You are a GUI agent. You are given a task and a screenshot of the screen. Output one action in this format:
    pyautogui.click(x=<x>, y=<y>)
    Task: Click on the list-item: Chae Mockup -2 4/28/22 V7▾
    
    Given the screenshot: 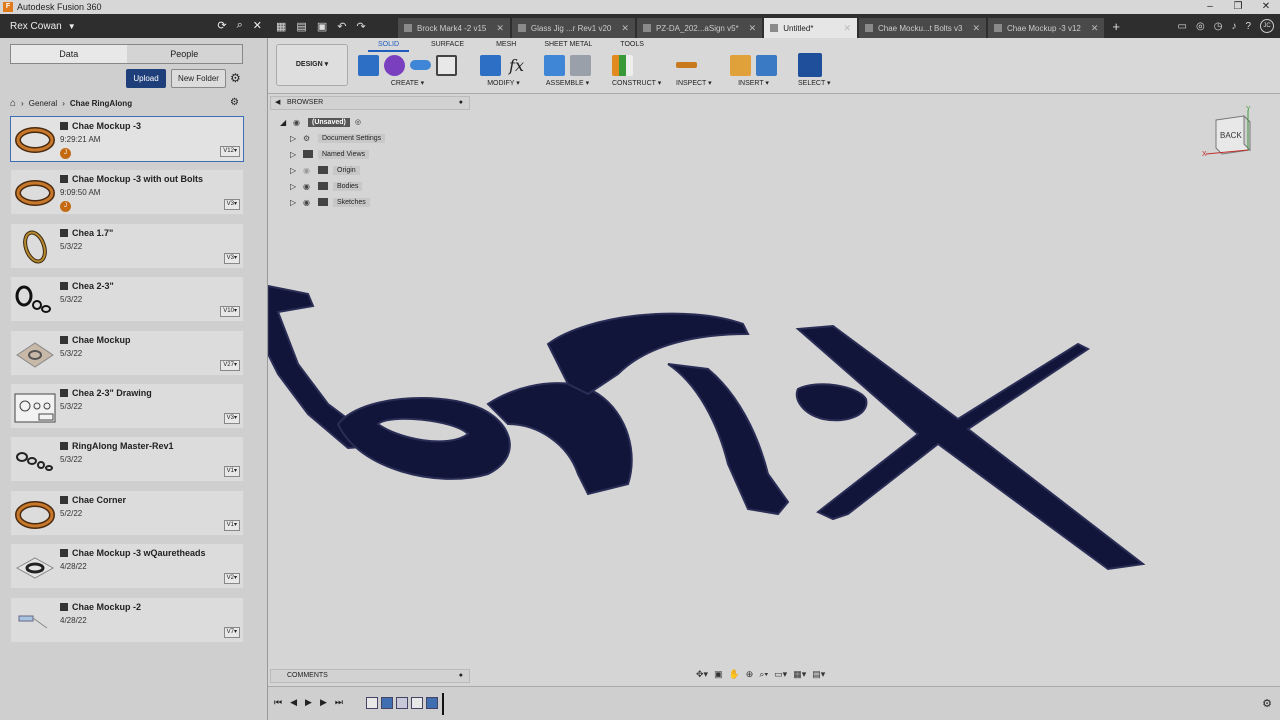 What is the action you would take?
    pyautogui.click(x=127, y=619)
    